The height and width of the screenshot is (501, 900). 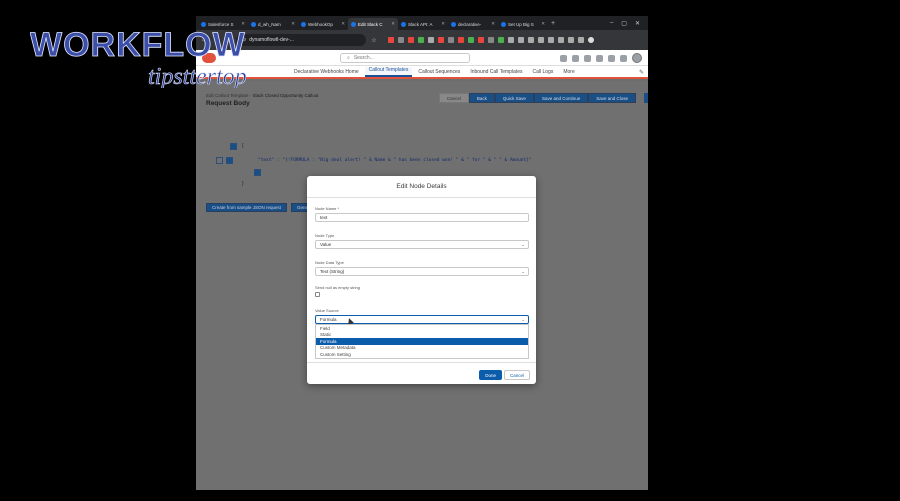 What do you see at coordinates (197, 76) in the screenshot?
I see `watermark-line-2: tipsttertop` at bounding box center [197, 76].